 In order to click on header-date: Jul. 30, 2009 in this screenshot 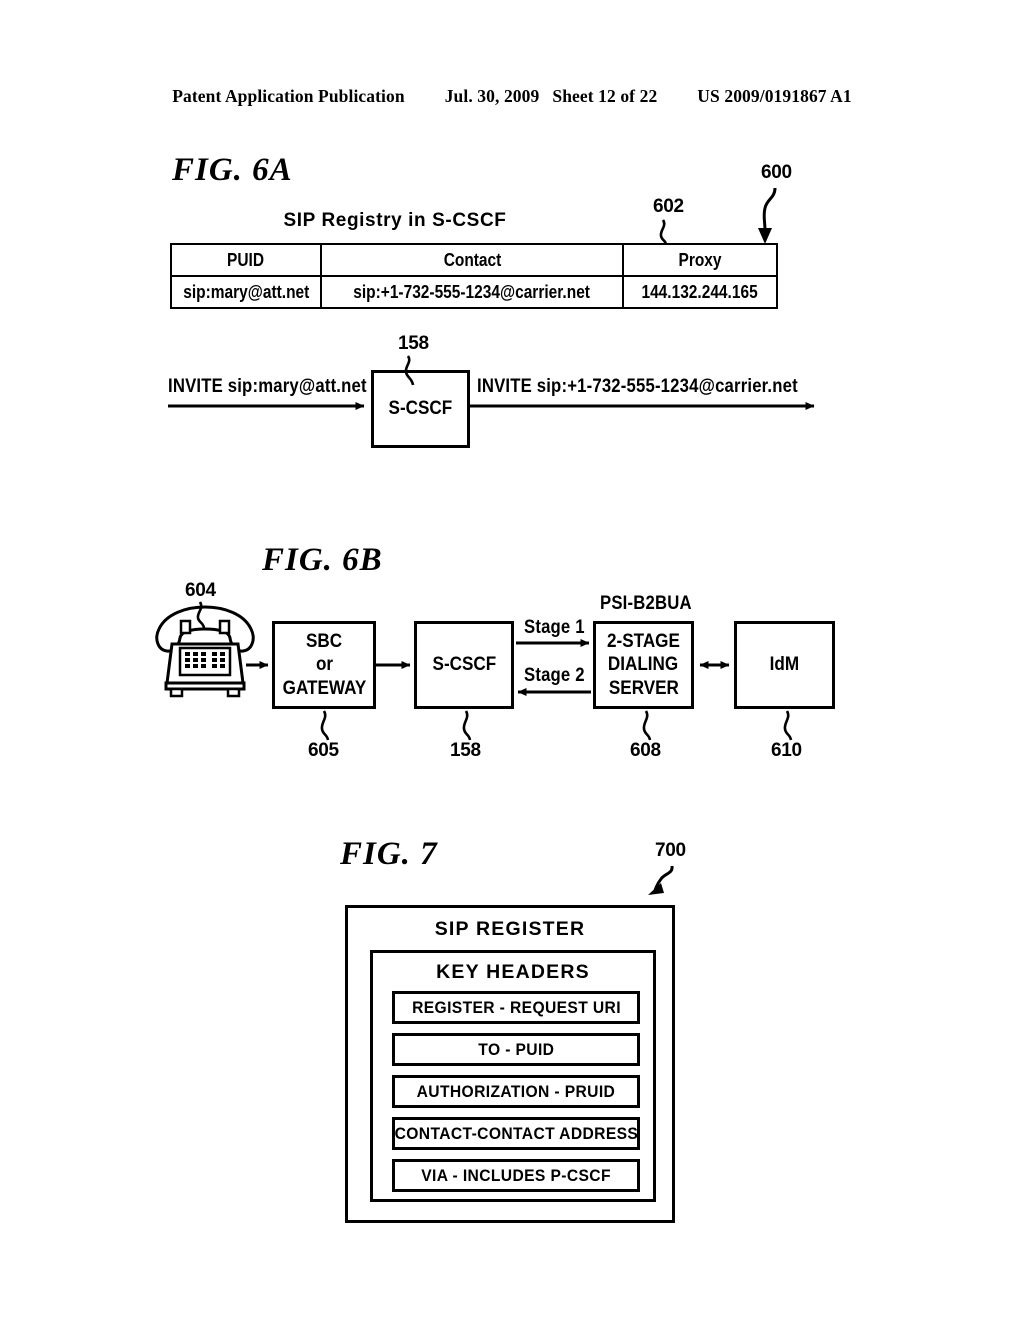, I will do `click(492, 96)`.